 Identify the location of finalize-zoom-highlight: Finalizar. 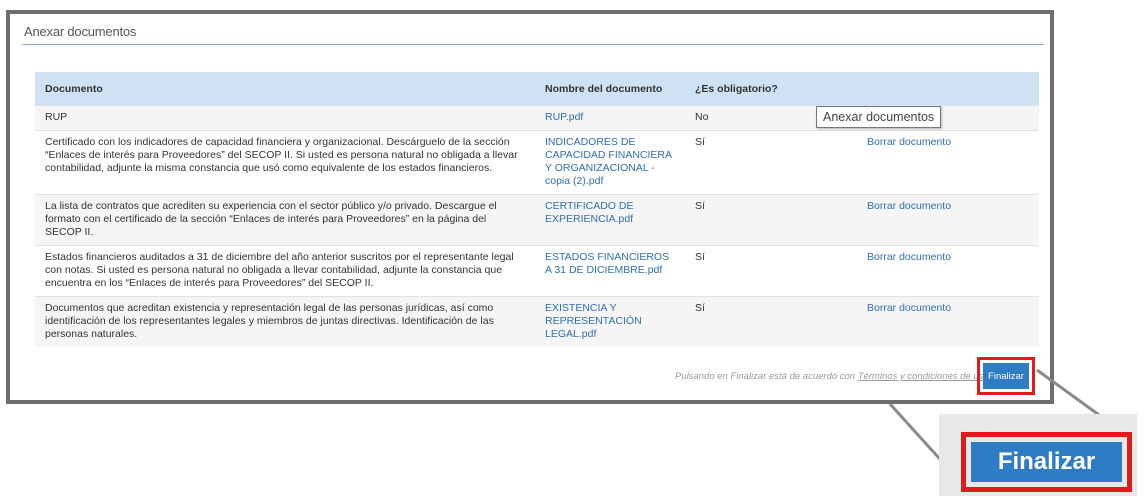
(1046, 462).